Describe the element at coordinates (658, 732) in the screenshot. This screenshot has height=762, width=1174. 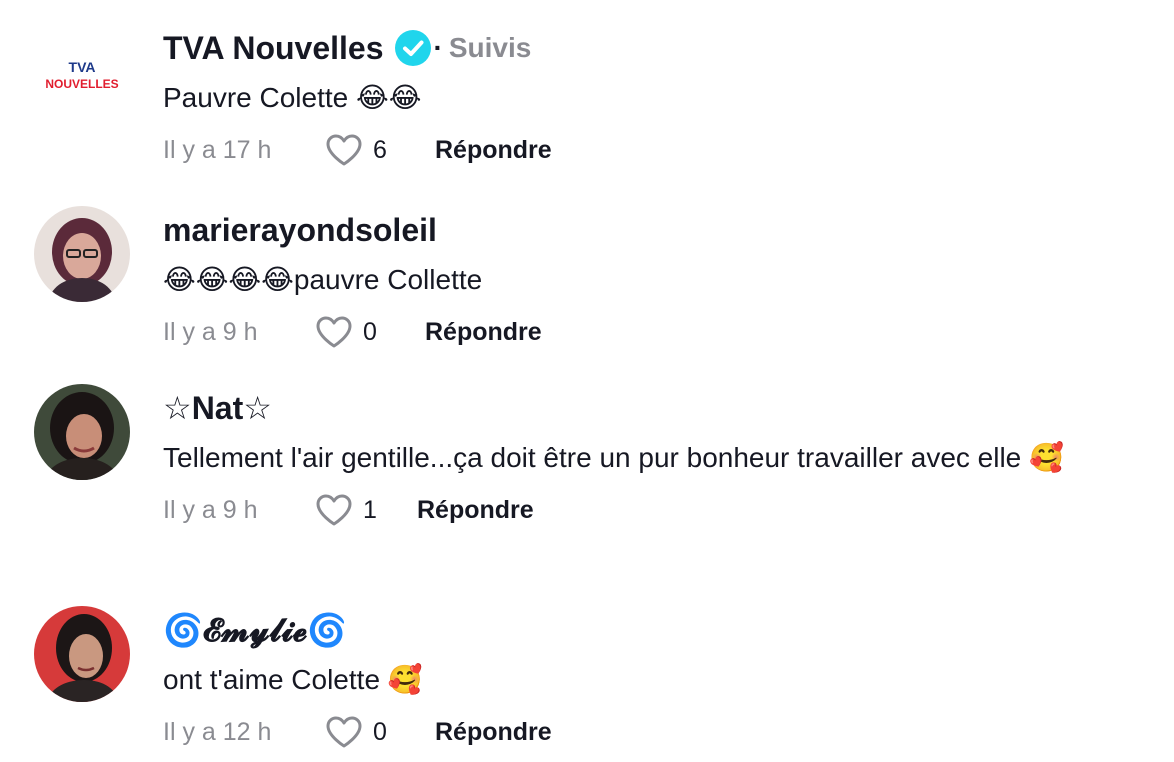
I see `comment-meta: Il y a 12 h 0 Répondre` at that location.